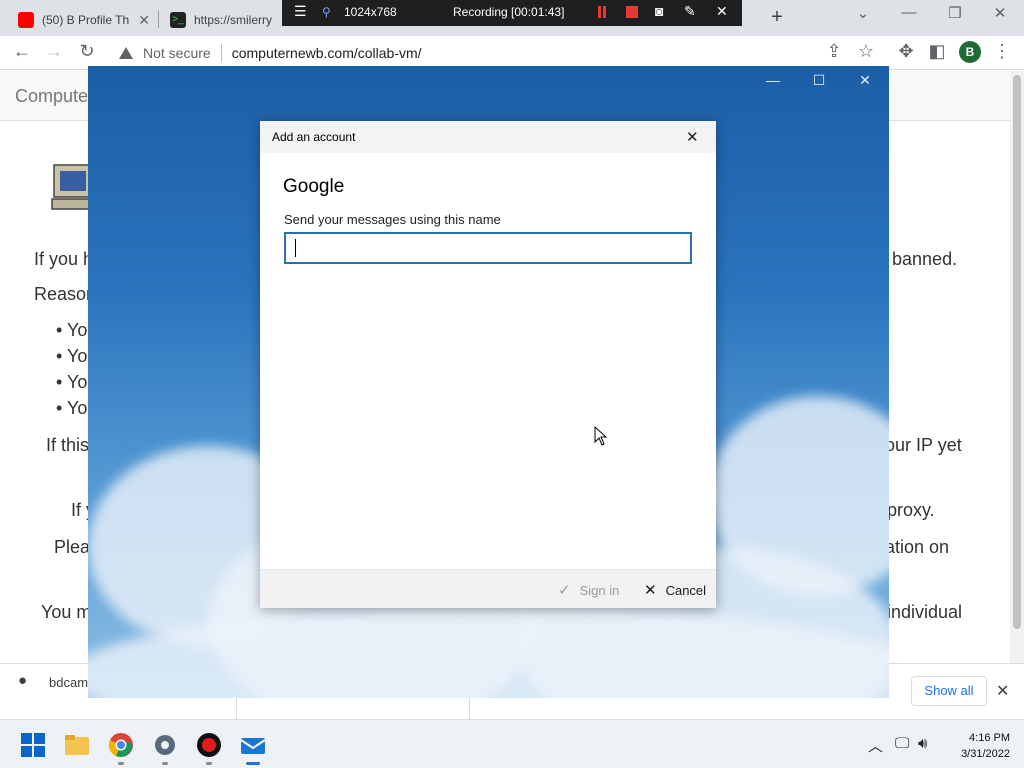  Describe the element at coordinates (949, 691) in the screenshot. I see `show-all-button: Show all` at that location.